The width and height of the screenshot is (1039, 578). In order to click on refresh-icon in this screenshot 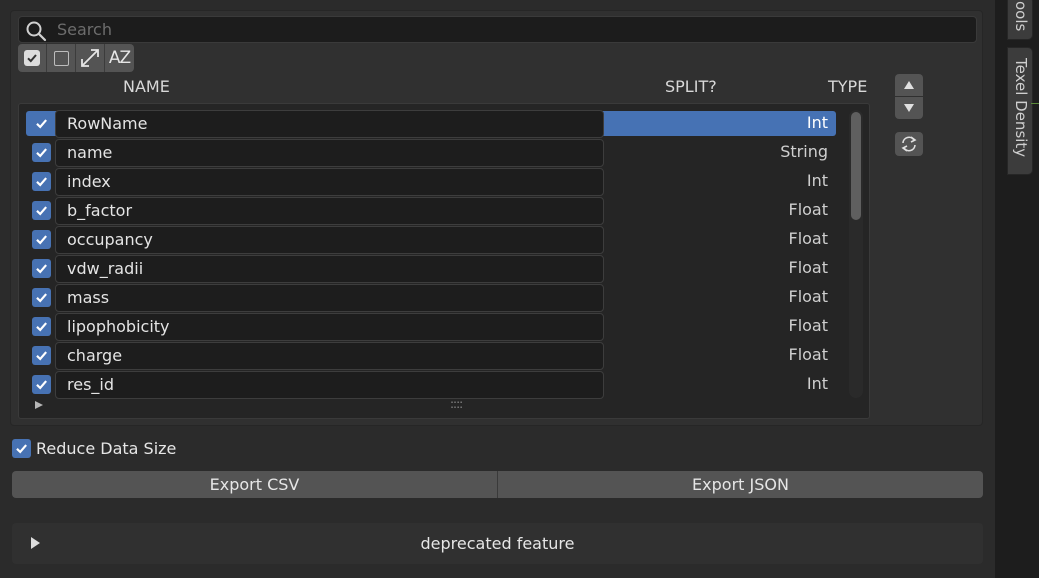, I will do `click(909, 144)`.